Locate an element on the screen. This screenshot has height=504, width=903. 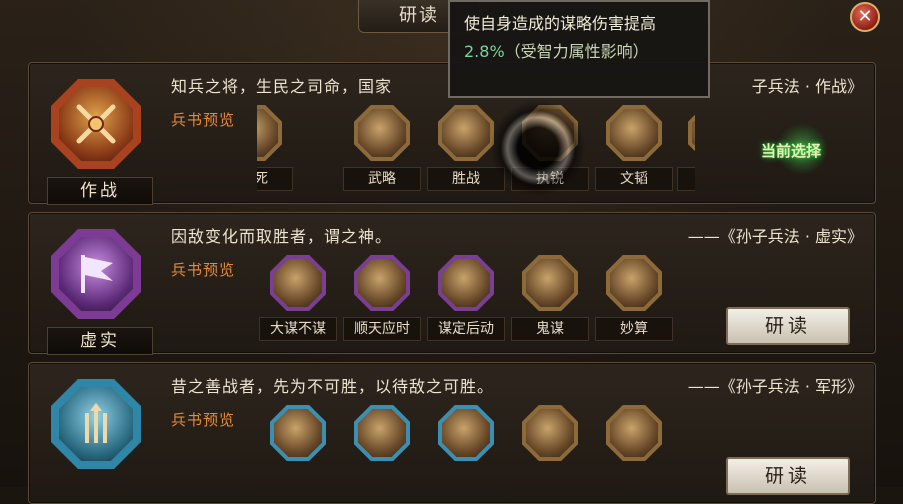
skill-item: 顺天应时 is located at coordinates (382, 299).